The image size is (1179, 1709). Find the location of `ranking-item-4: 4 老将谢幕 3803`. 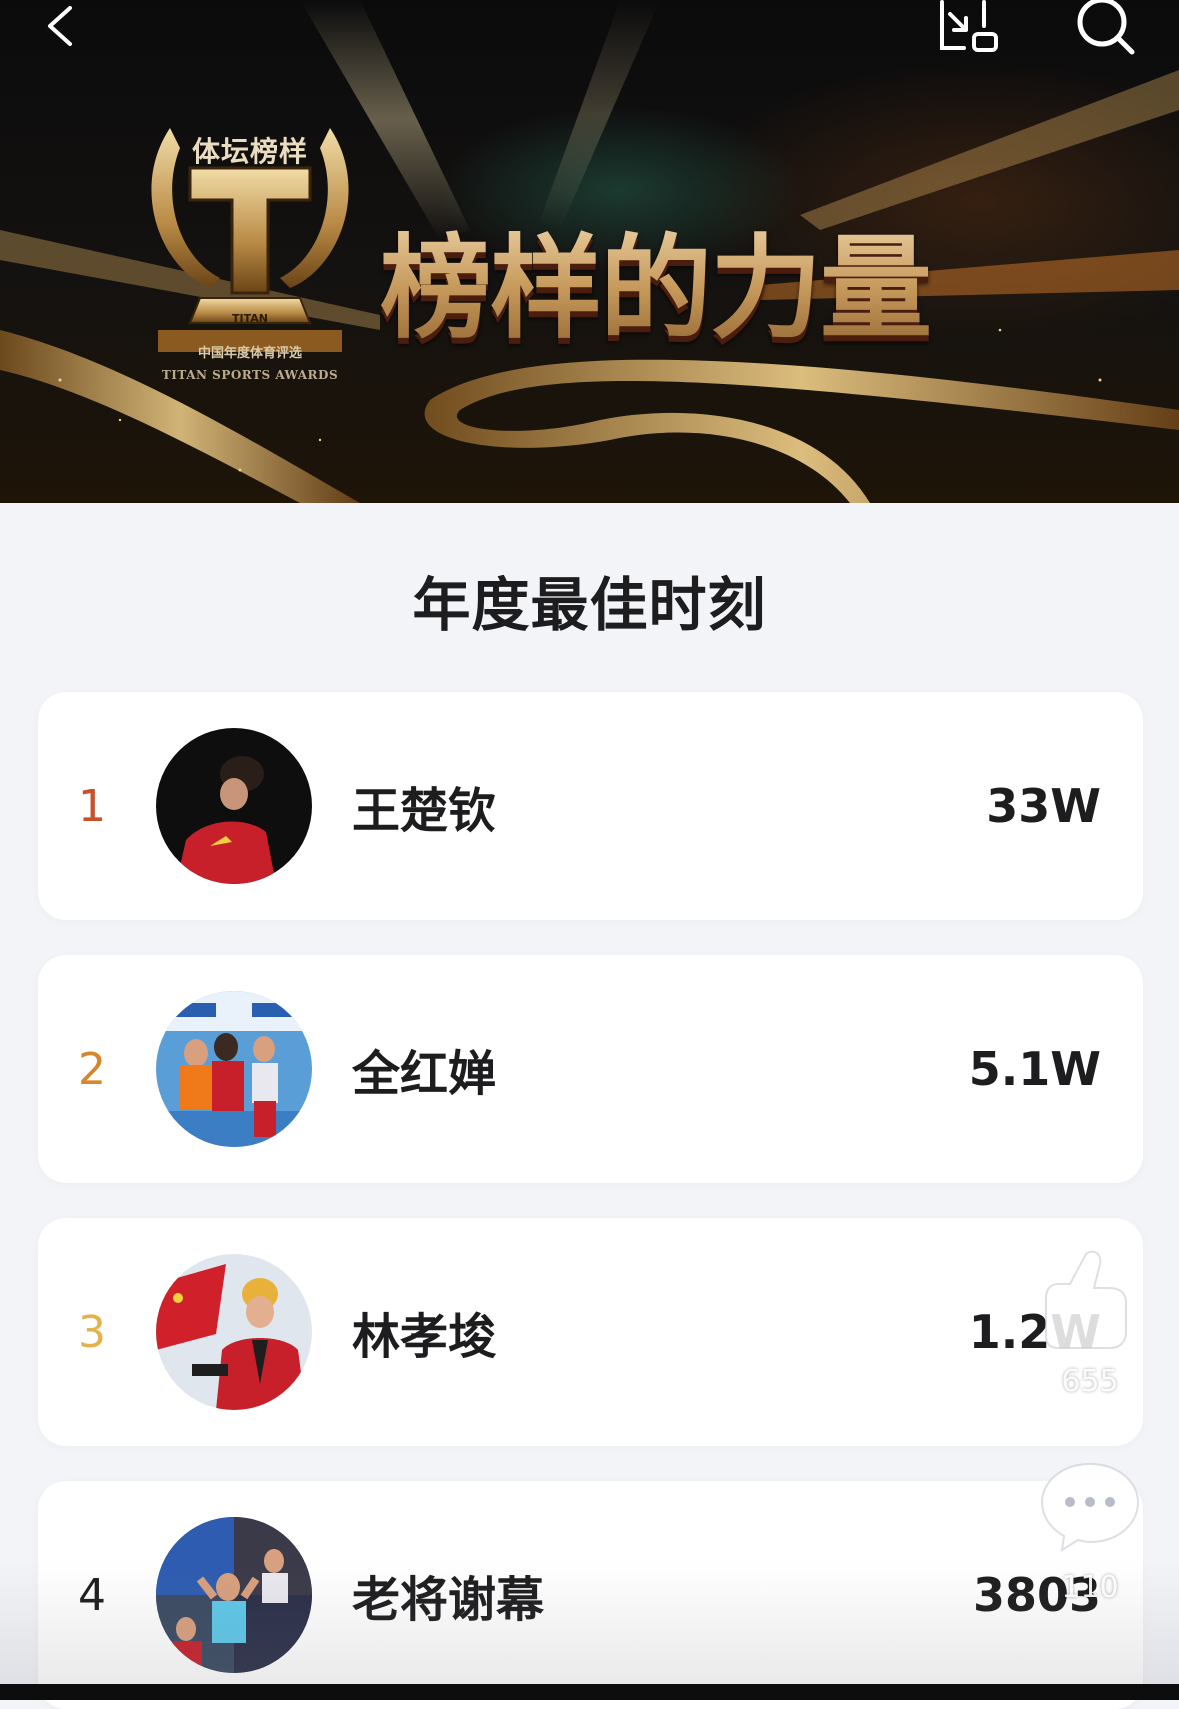

ranking-item-4: 4 老将谢幕 3803 is located at coordinates (590, 1595).